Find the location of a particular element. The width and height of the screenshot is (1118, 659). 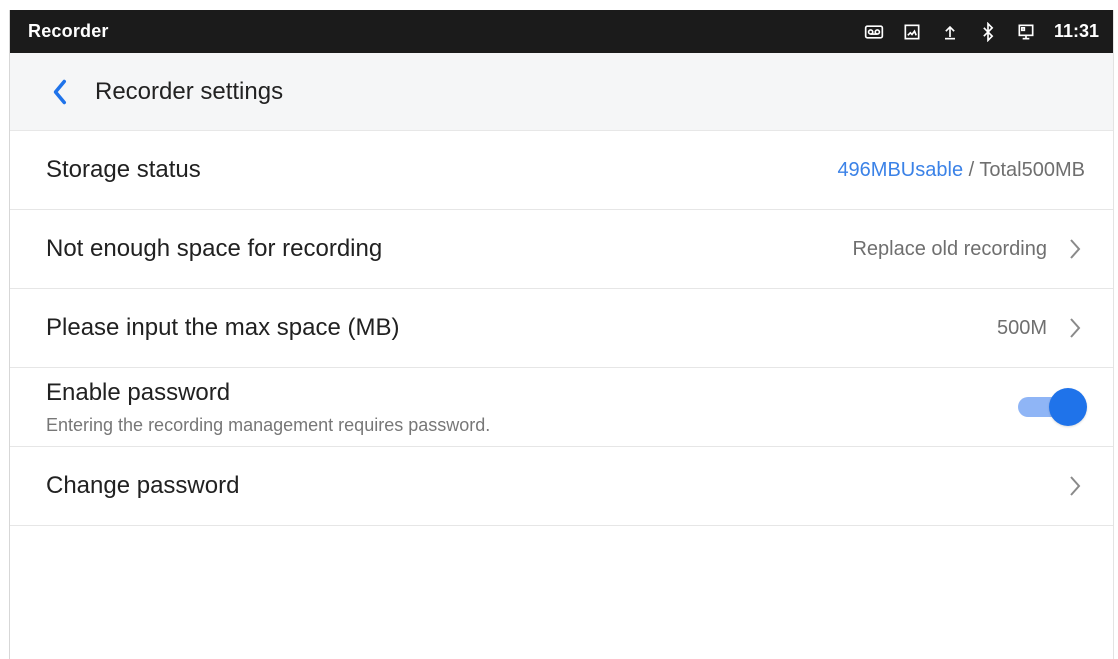

space-policy-label: Not enough space for recording is located at coordinates (214, 248).